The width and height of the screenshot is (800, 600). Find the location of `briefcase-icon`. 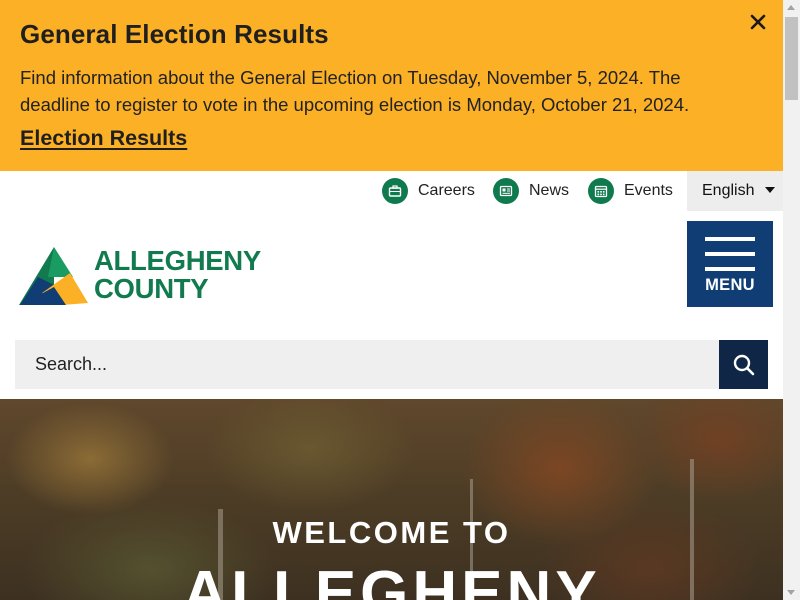

briefcase-icon is located at coordinates (395, 191).